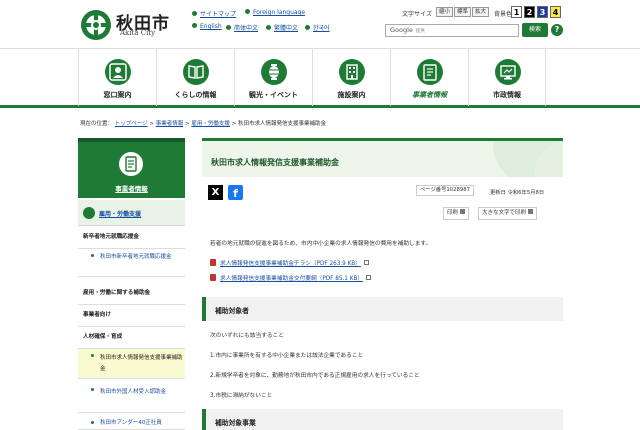 This screenshot has width=640, height=430. What do you see at coordinates (287, 356) in the screenshot?
I see `target-item-1: 1.市内に事業所を有する中小企業または該法企業であること` at bounding box center [287, 356].